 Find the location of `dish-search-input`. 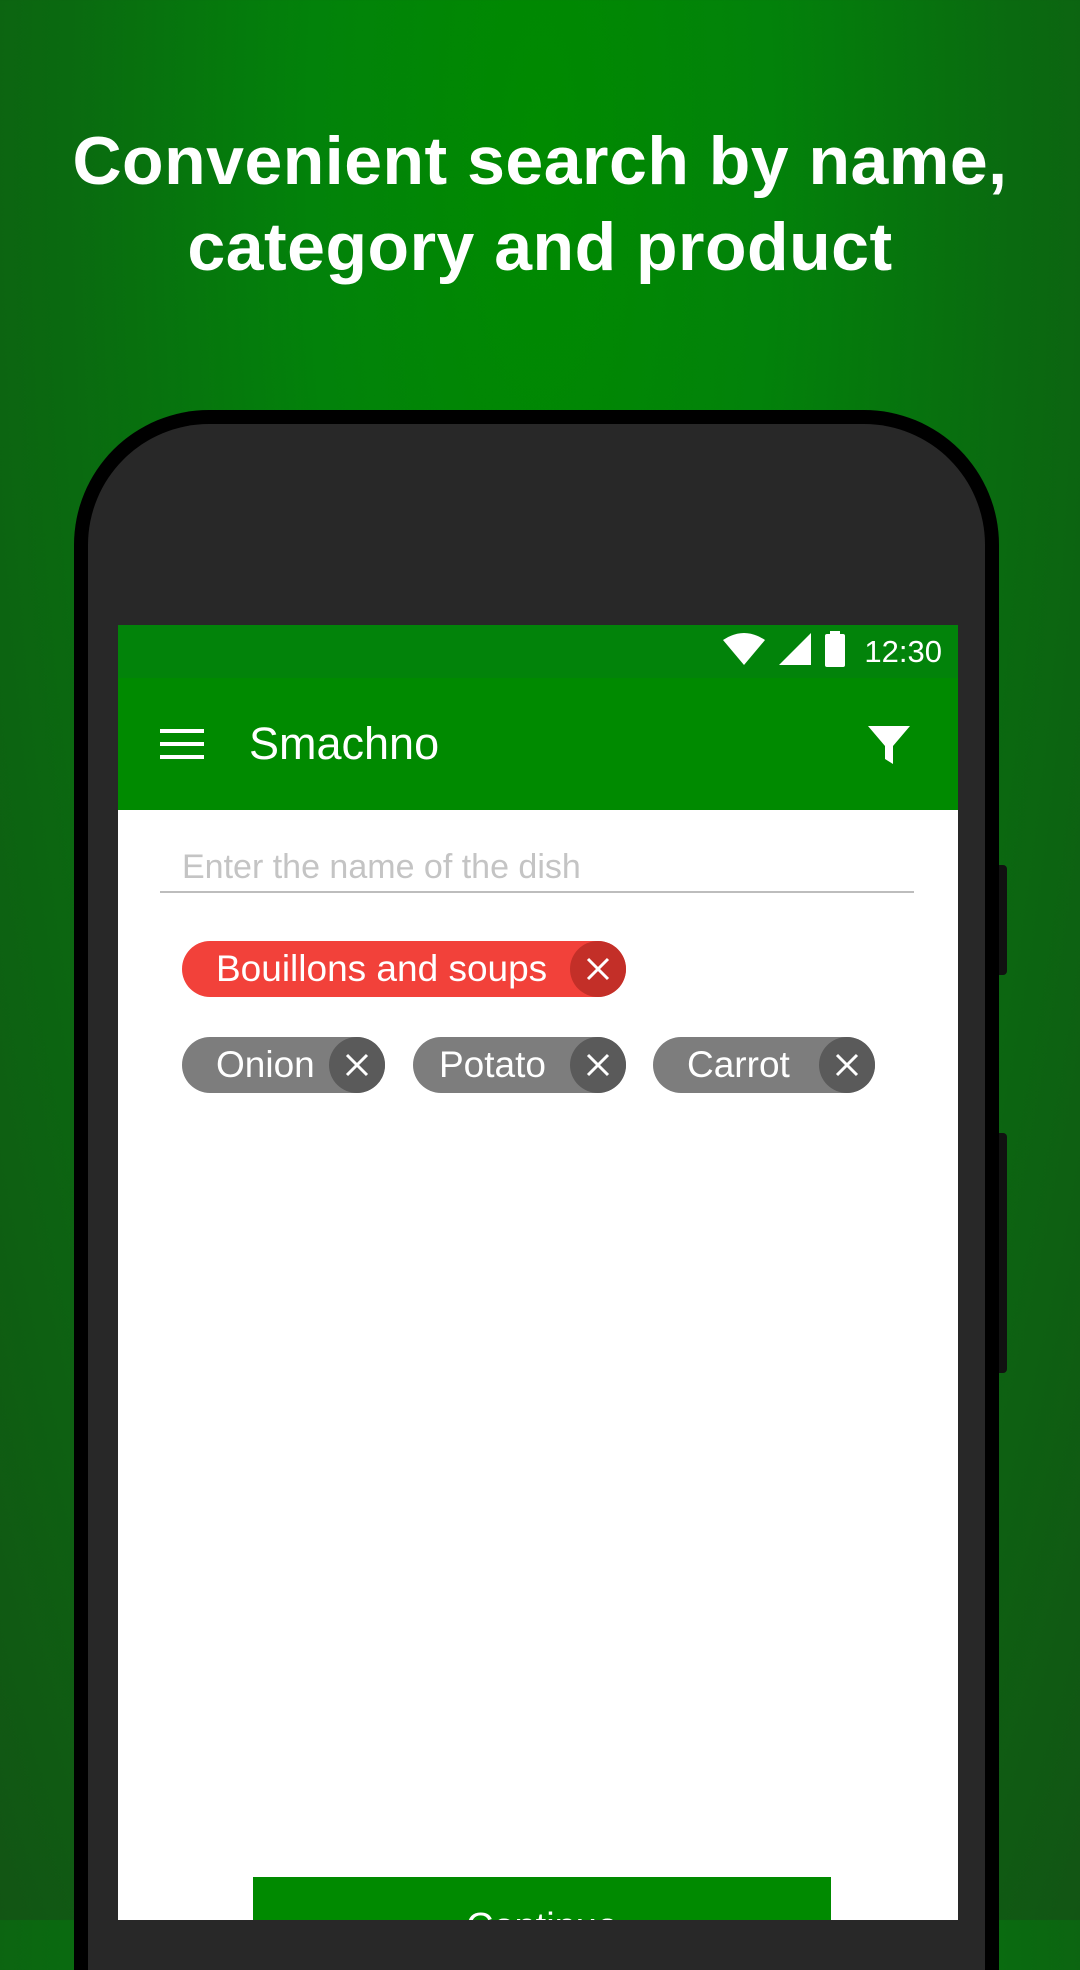

dish-search-input is located at coordinates (537, 868).